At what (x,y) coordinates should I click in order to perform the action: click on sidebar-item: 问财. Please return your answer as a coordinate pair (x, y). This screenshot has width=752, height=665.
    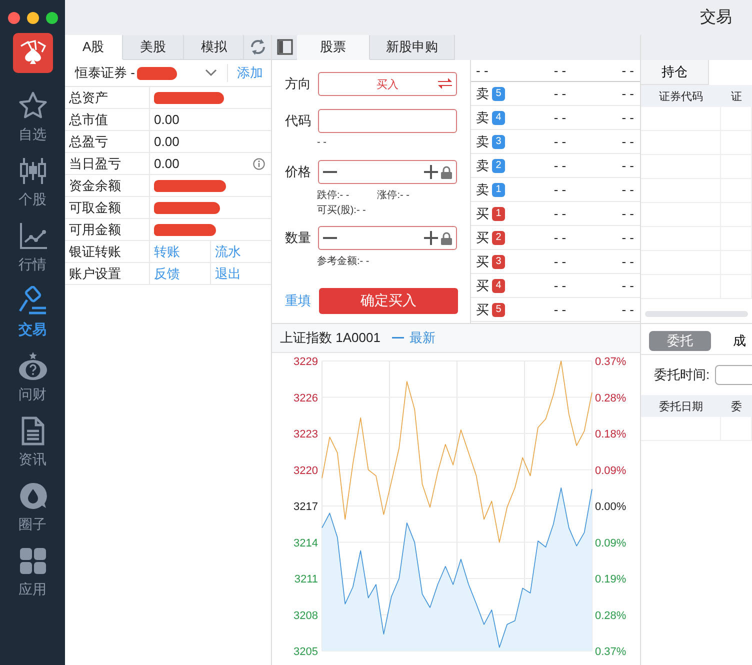
    Looking at the image, I should click on (33, 381).